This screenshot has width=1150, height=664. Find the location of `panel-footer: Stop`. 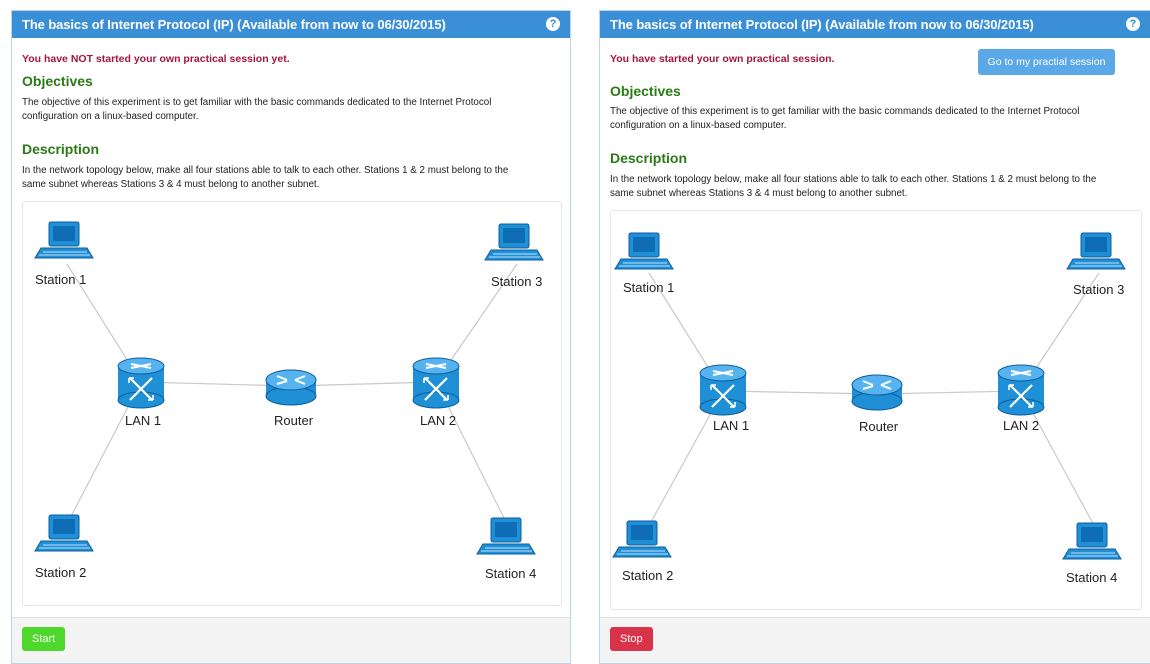

panel-footer: Stop is located at coordinates (875, 640).